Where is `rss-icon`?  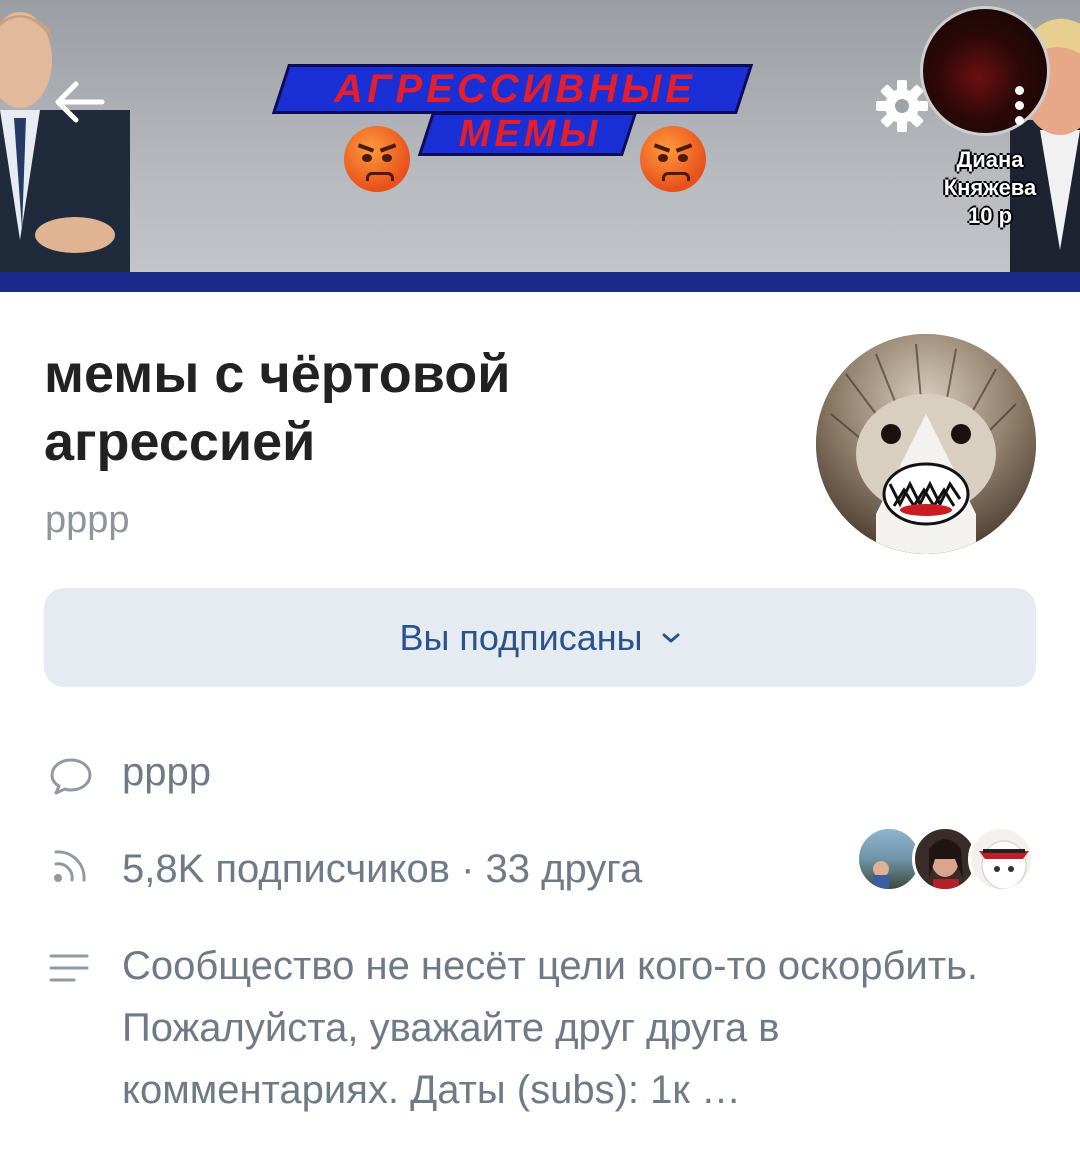
rss-icon is located at coordinates (70, 866).